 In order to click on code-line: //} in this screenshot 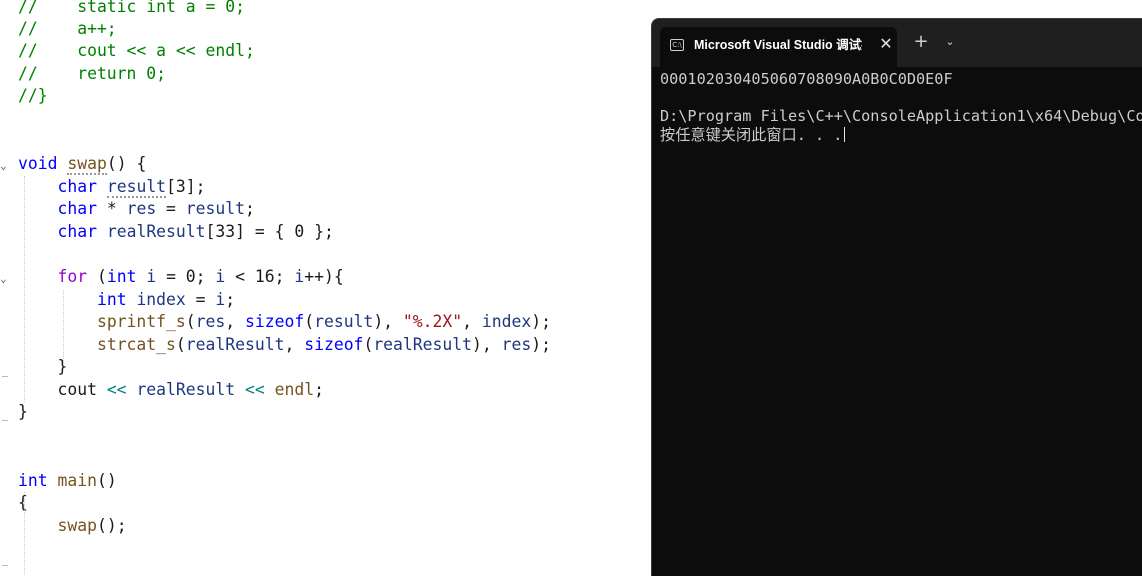, I will do `click(33, 96)`.